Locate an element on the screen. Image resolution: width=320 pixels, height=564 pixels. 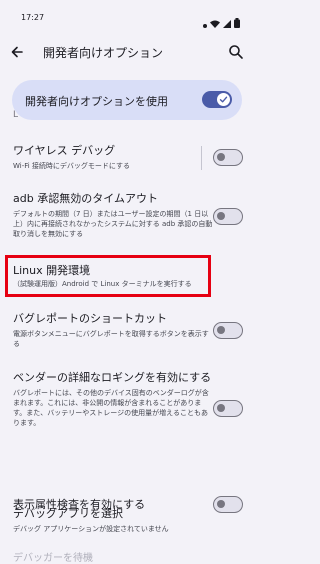
vendor-logging-toggle is located at coordinates (228, 408).